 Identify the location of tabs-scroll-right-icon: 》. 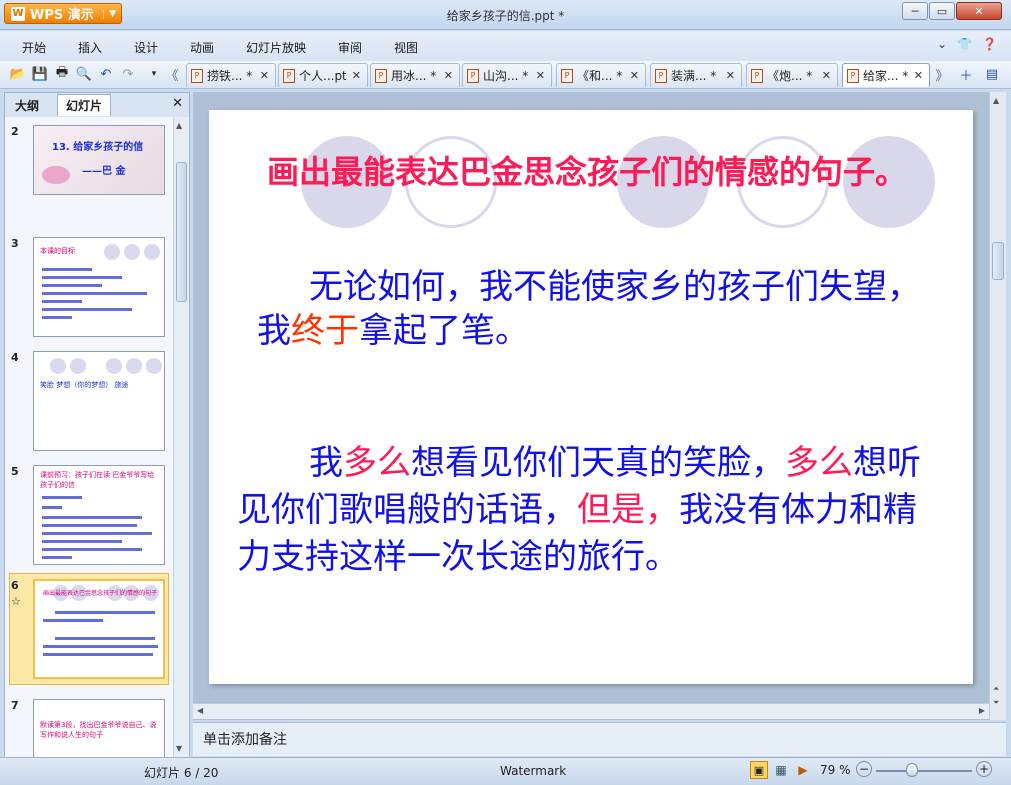
(942, 75).